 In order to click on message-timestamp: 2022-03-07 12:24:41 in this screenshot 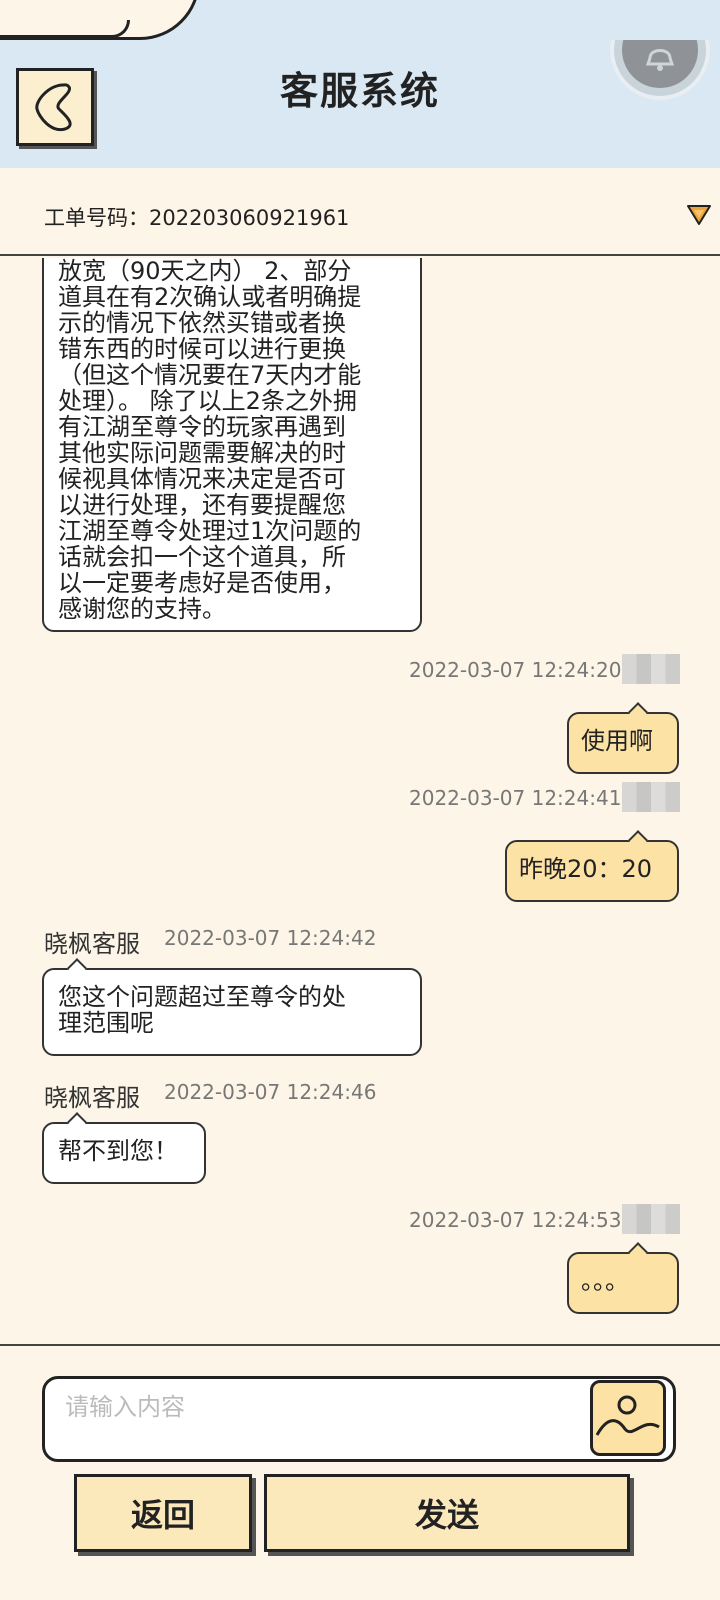, I will do `click(515, 798)`.